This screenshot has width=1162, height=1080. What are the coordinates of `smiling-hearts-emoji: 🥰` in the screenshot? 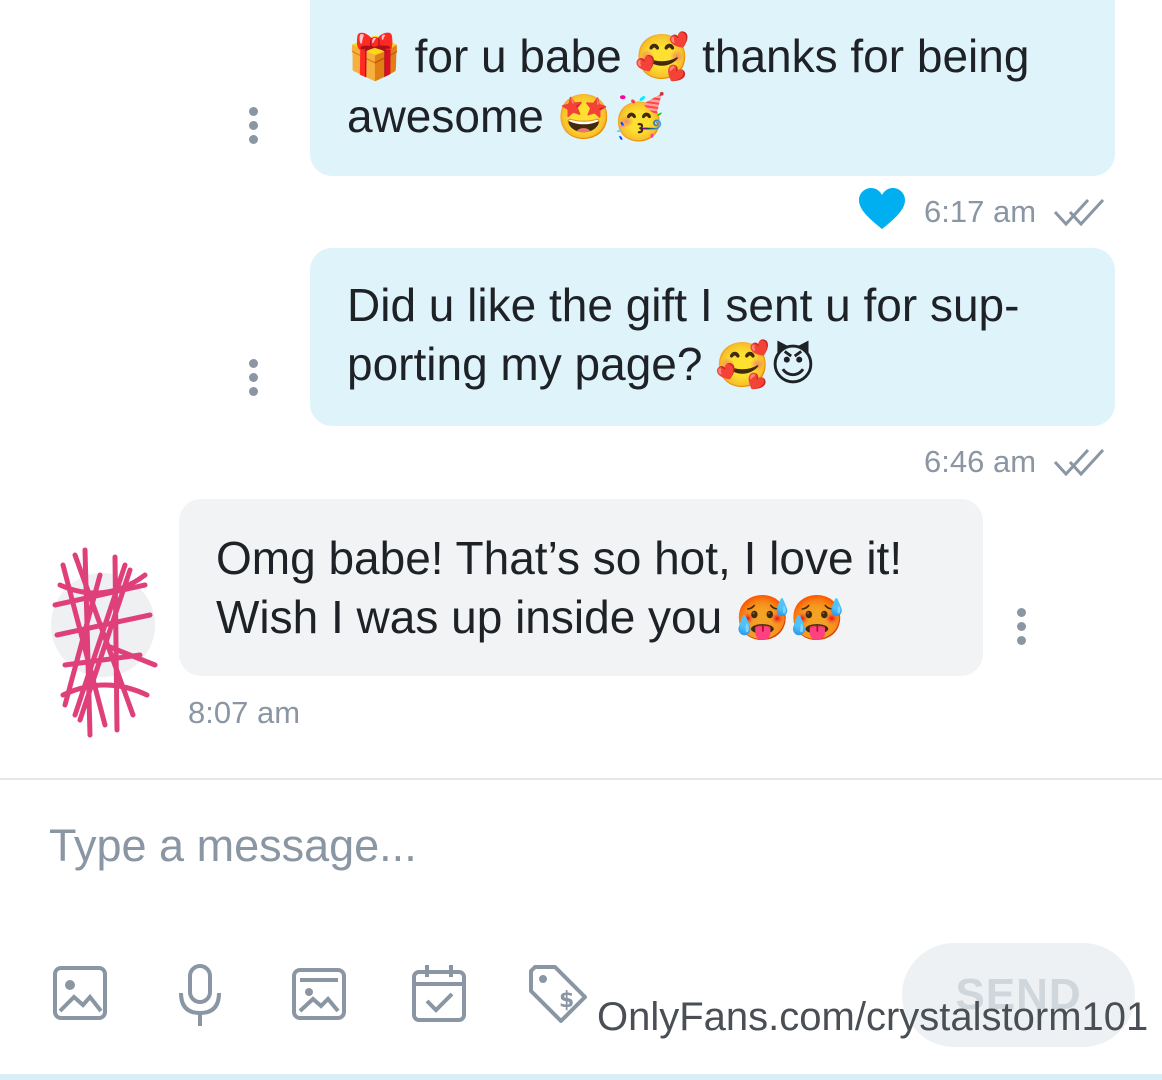 It's located at (662, 57).